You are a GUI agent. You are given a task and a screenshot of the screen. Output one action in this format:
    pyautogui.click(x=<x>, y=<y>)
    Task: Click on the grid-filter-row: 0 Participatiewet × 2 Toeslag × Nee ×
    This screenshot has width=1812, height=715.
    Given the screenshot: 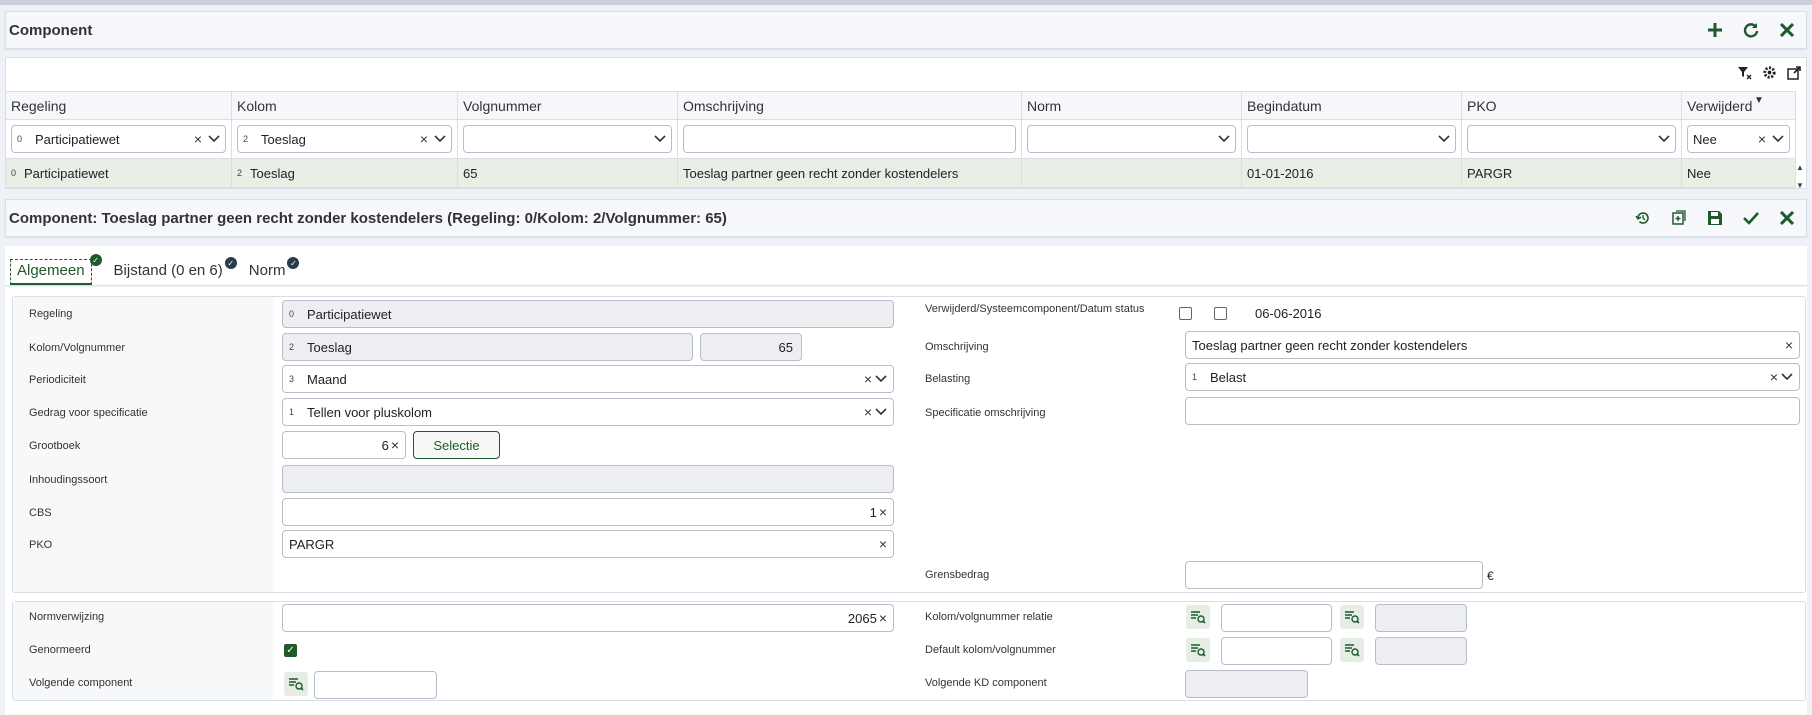 What is the action you would take?
    pyautogui.click(x=901, y=139)
    